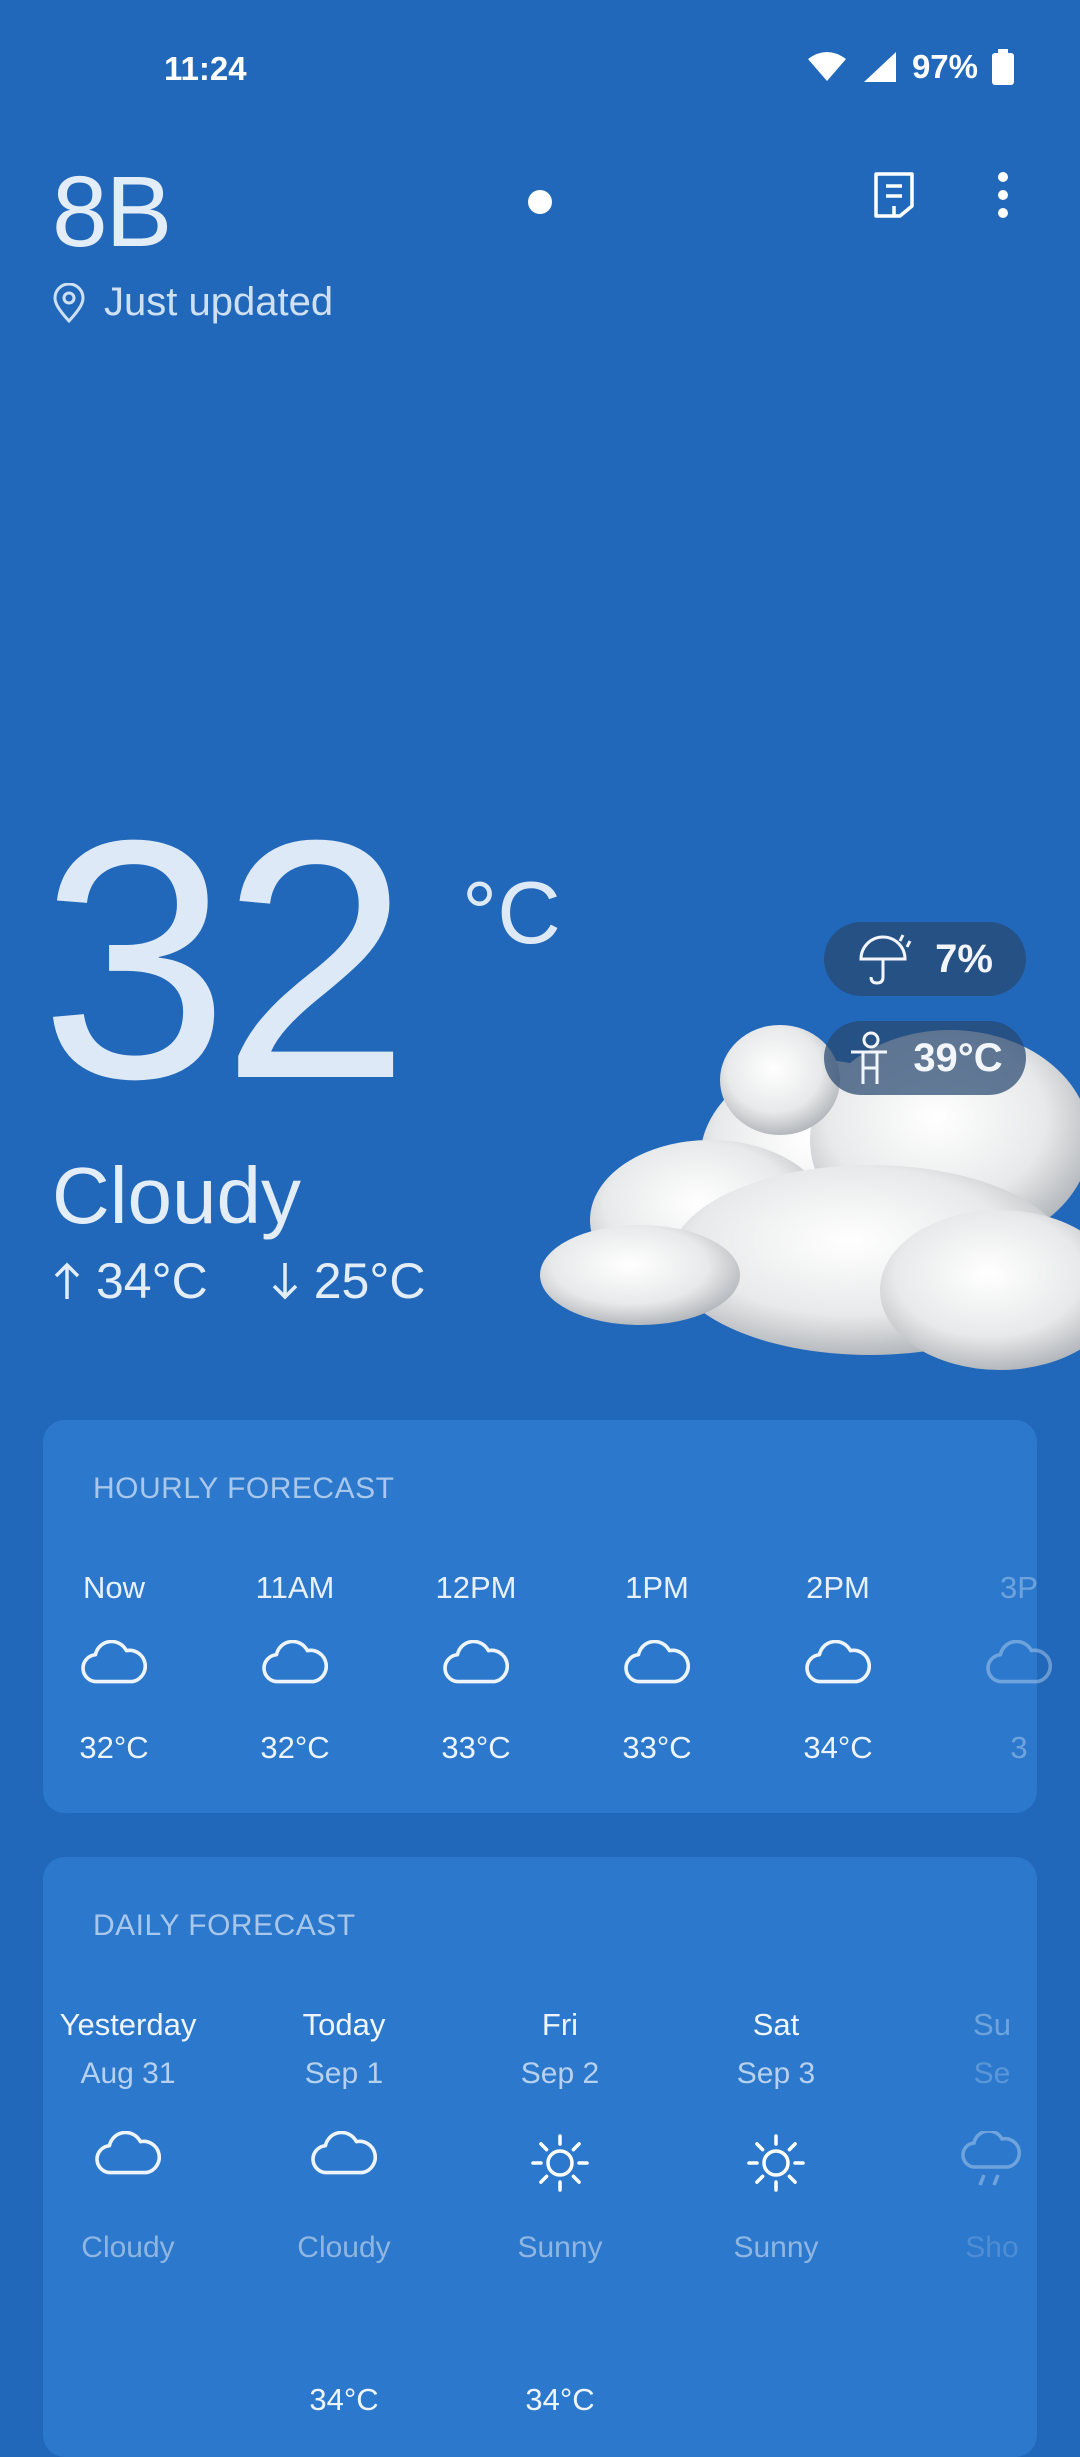  Describe the element at coordinates (992, 2024) in the screenshot. I see `day-label: Su` at that location.